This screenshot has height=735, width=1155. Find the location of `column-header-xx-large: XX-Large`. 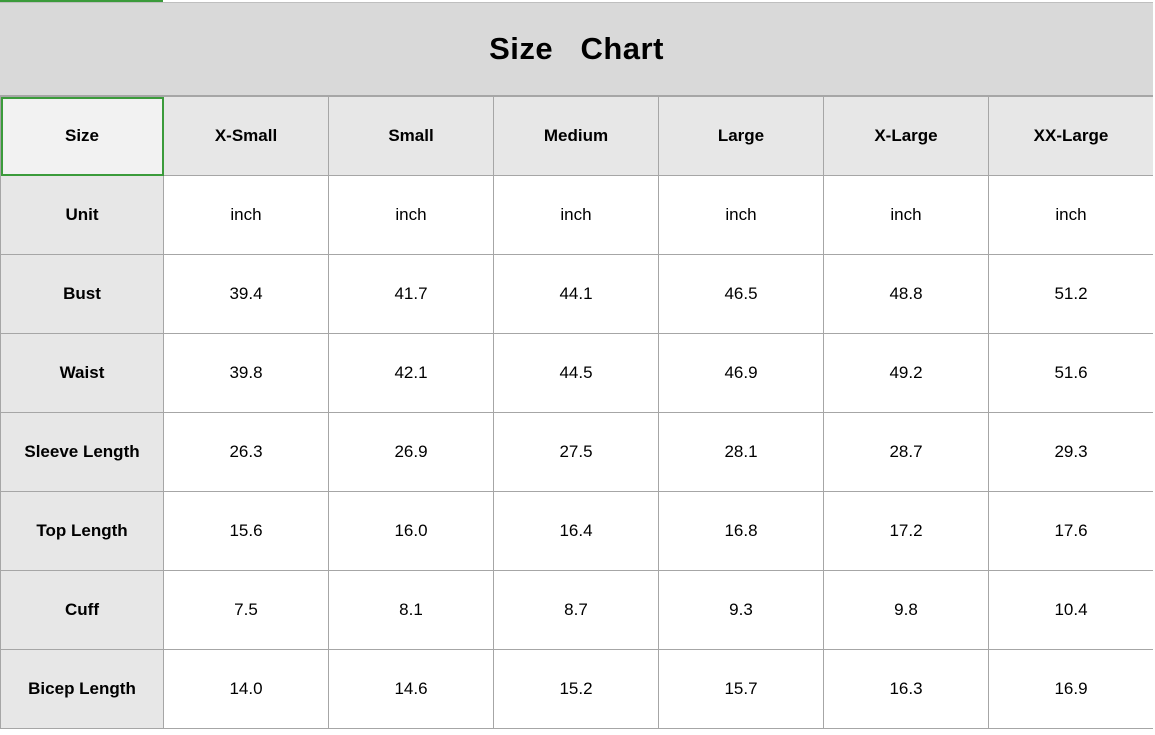

column-header-xx-large: XX-Large is located at coordinates (1071, 136).